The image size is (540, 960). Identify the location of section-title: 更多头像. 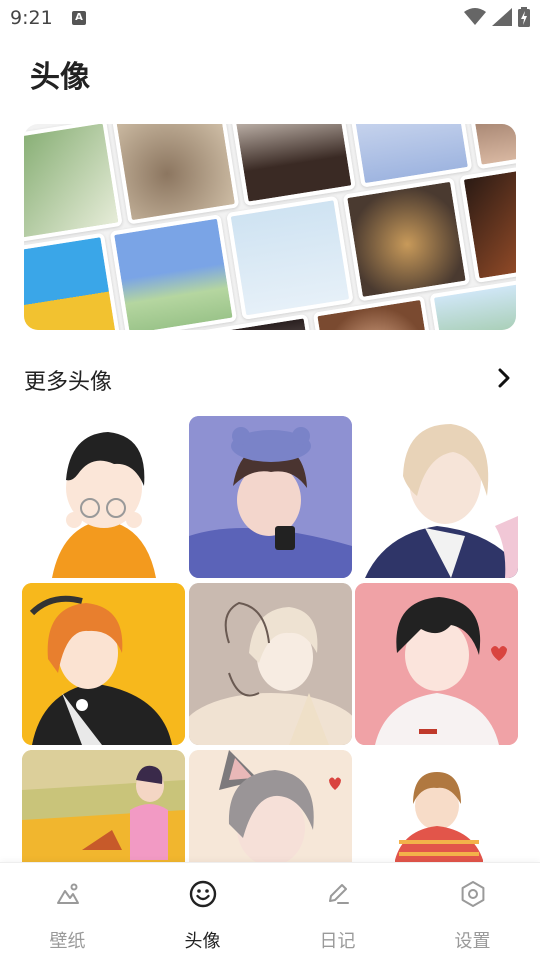
(68, 382).